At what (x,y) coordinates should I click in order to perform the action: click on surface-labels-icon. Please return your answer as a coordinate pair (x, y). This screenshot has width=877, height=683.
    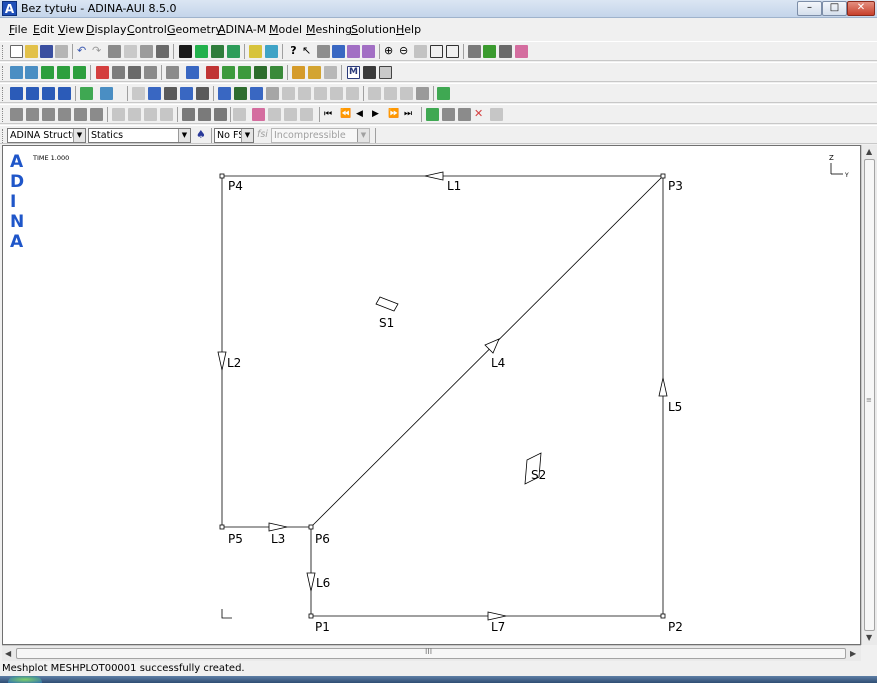
    Looking at the image, I should click on (224, 93).